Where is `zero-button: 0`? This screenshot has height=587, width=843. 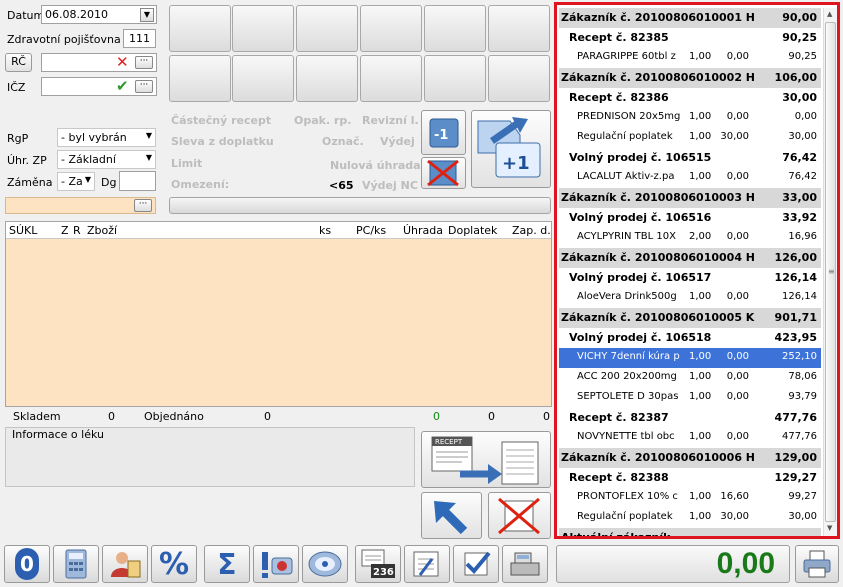 zero-button: 0 is located at coordinates (27, 564).